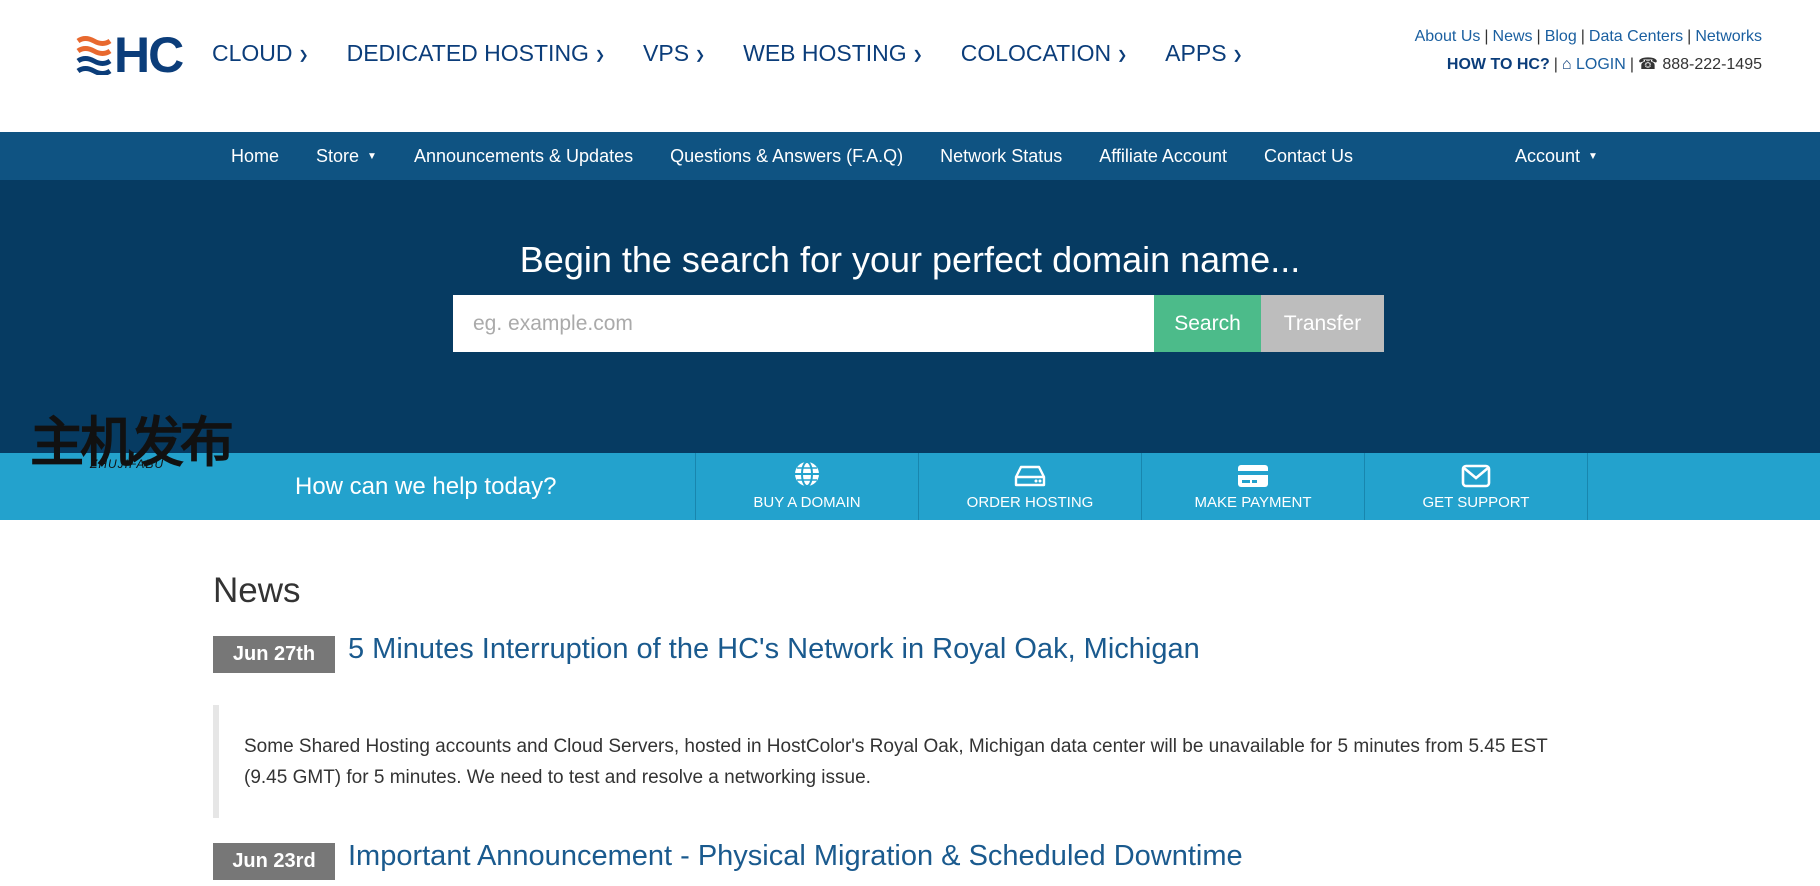 The height and width of the screenshot is (886, 1820). I want to click on phone-icon: ☎, so click(1647, 64).